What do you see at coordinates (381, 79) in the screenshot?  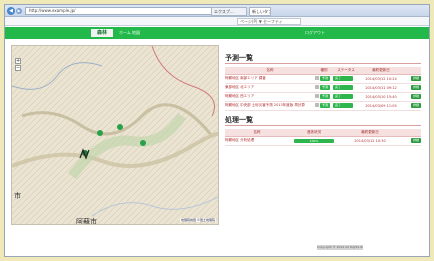 I see `row-date: 2014/03/12 10:24` at bounding box center [381, 79].